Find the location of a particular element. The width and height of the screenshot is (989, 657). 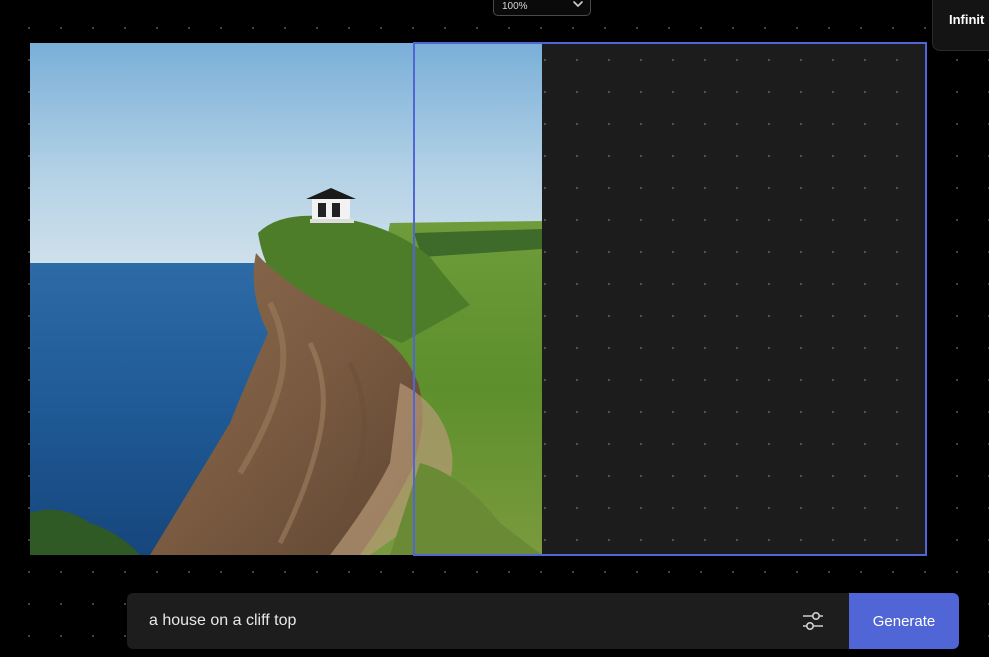

settings-button is located at coordinates (813, 621).